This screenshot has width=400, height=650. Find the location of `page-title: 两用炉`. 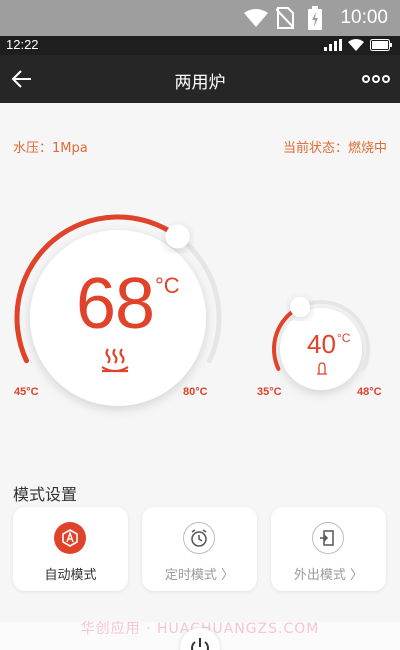

page-title: 两用炉 is located at coordinates (200, 83).